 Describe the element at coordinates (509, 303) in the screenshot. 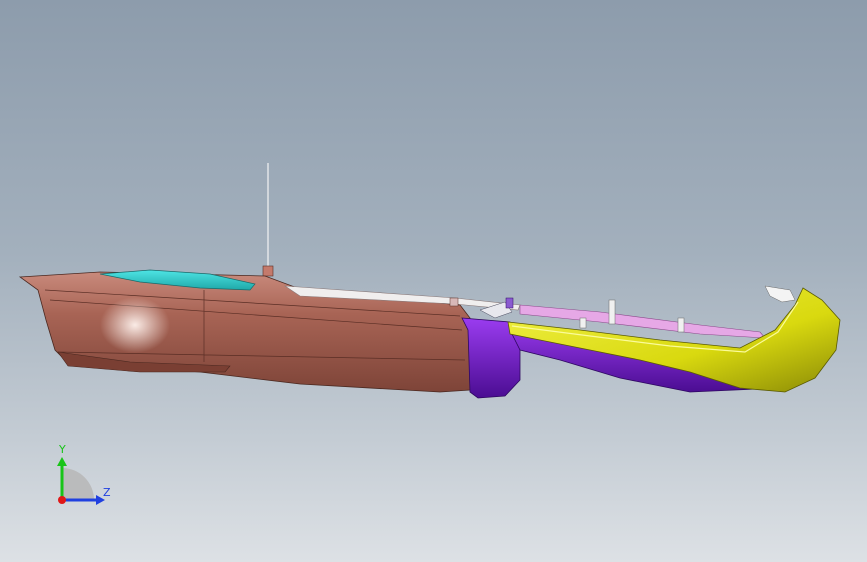

I see `joint-pin` at that location.